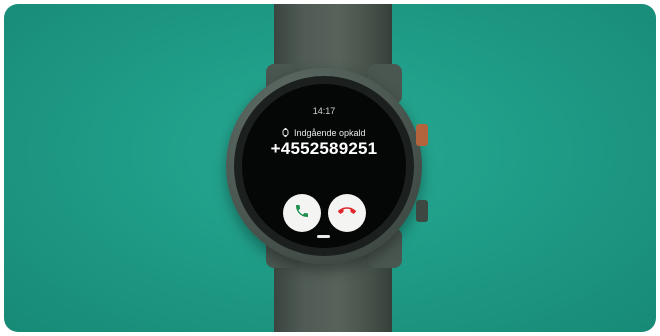 Image resolution: width=660 pixels, height=336 pixels. I want to click on decline-call-button, so click(347, 213).